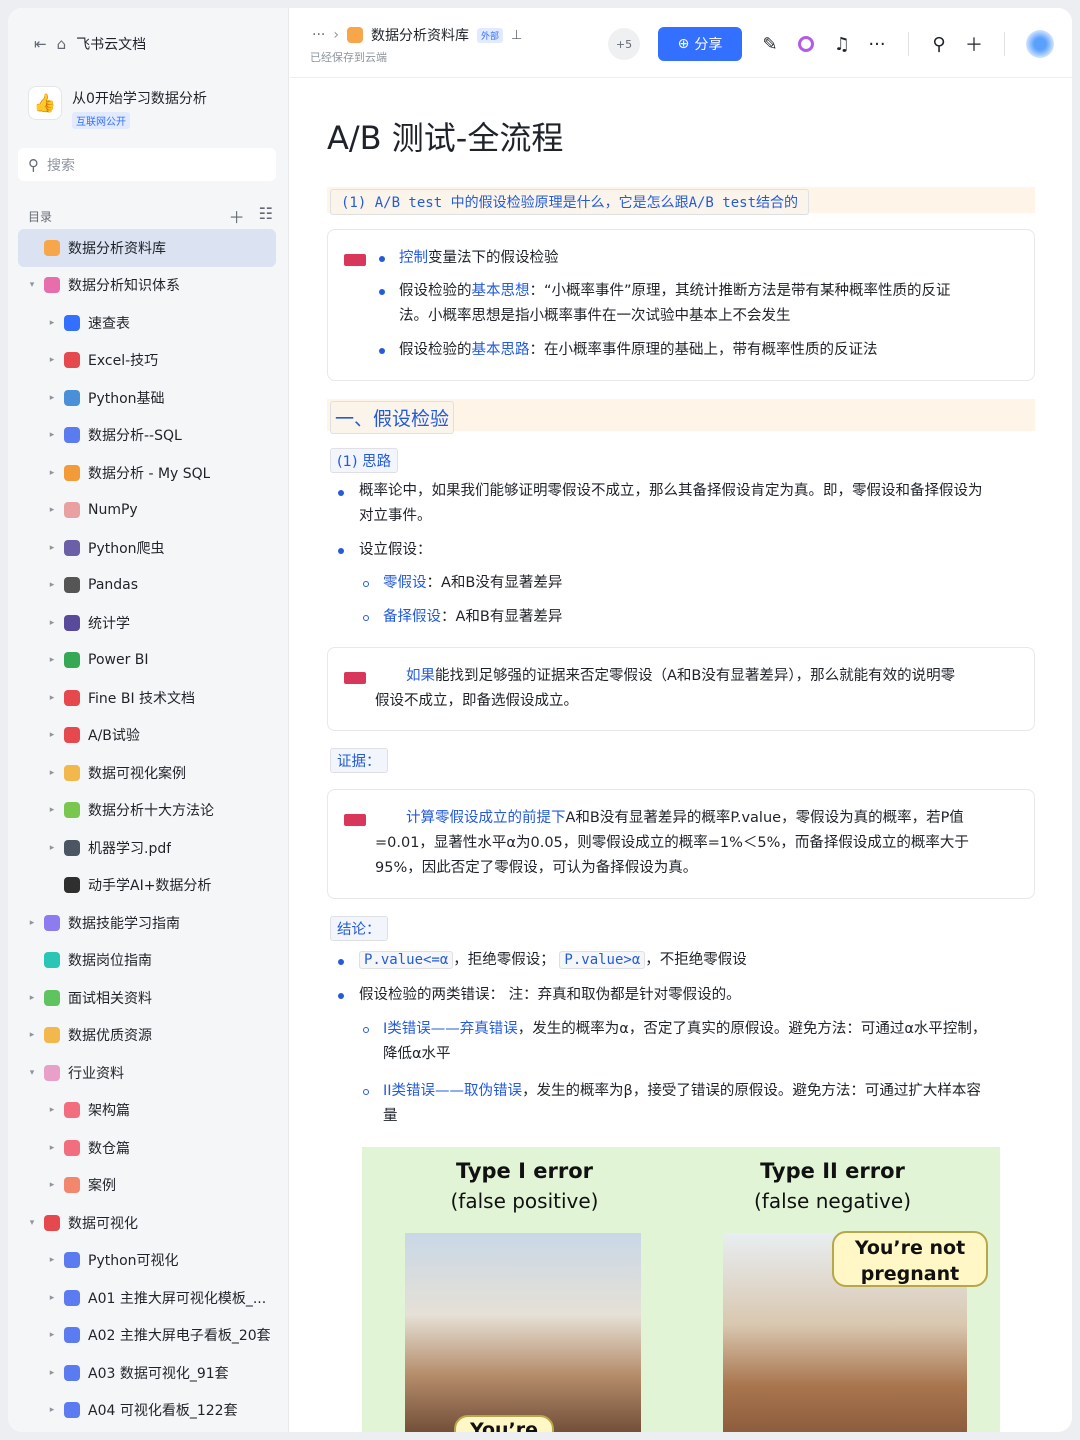 The width and height of the screenshot is (1080, 1440). Describe the element at coordinates (147, 1261) in the screenshot. I see `sidebar-item: ▸ Python可视化` at that location.